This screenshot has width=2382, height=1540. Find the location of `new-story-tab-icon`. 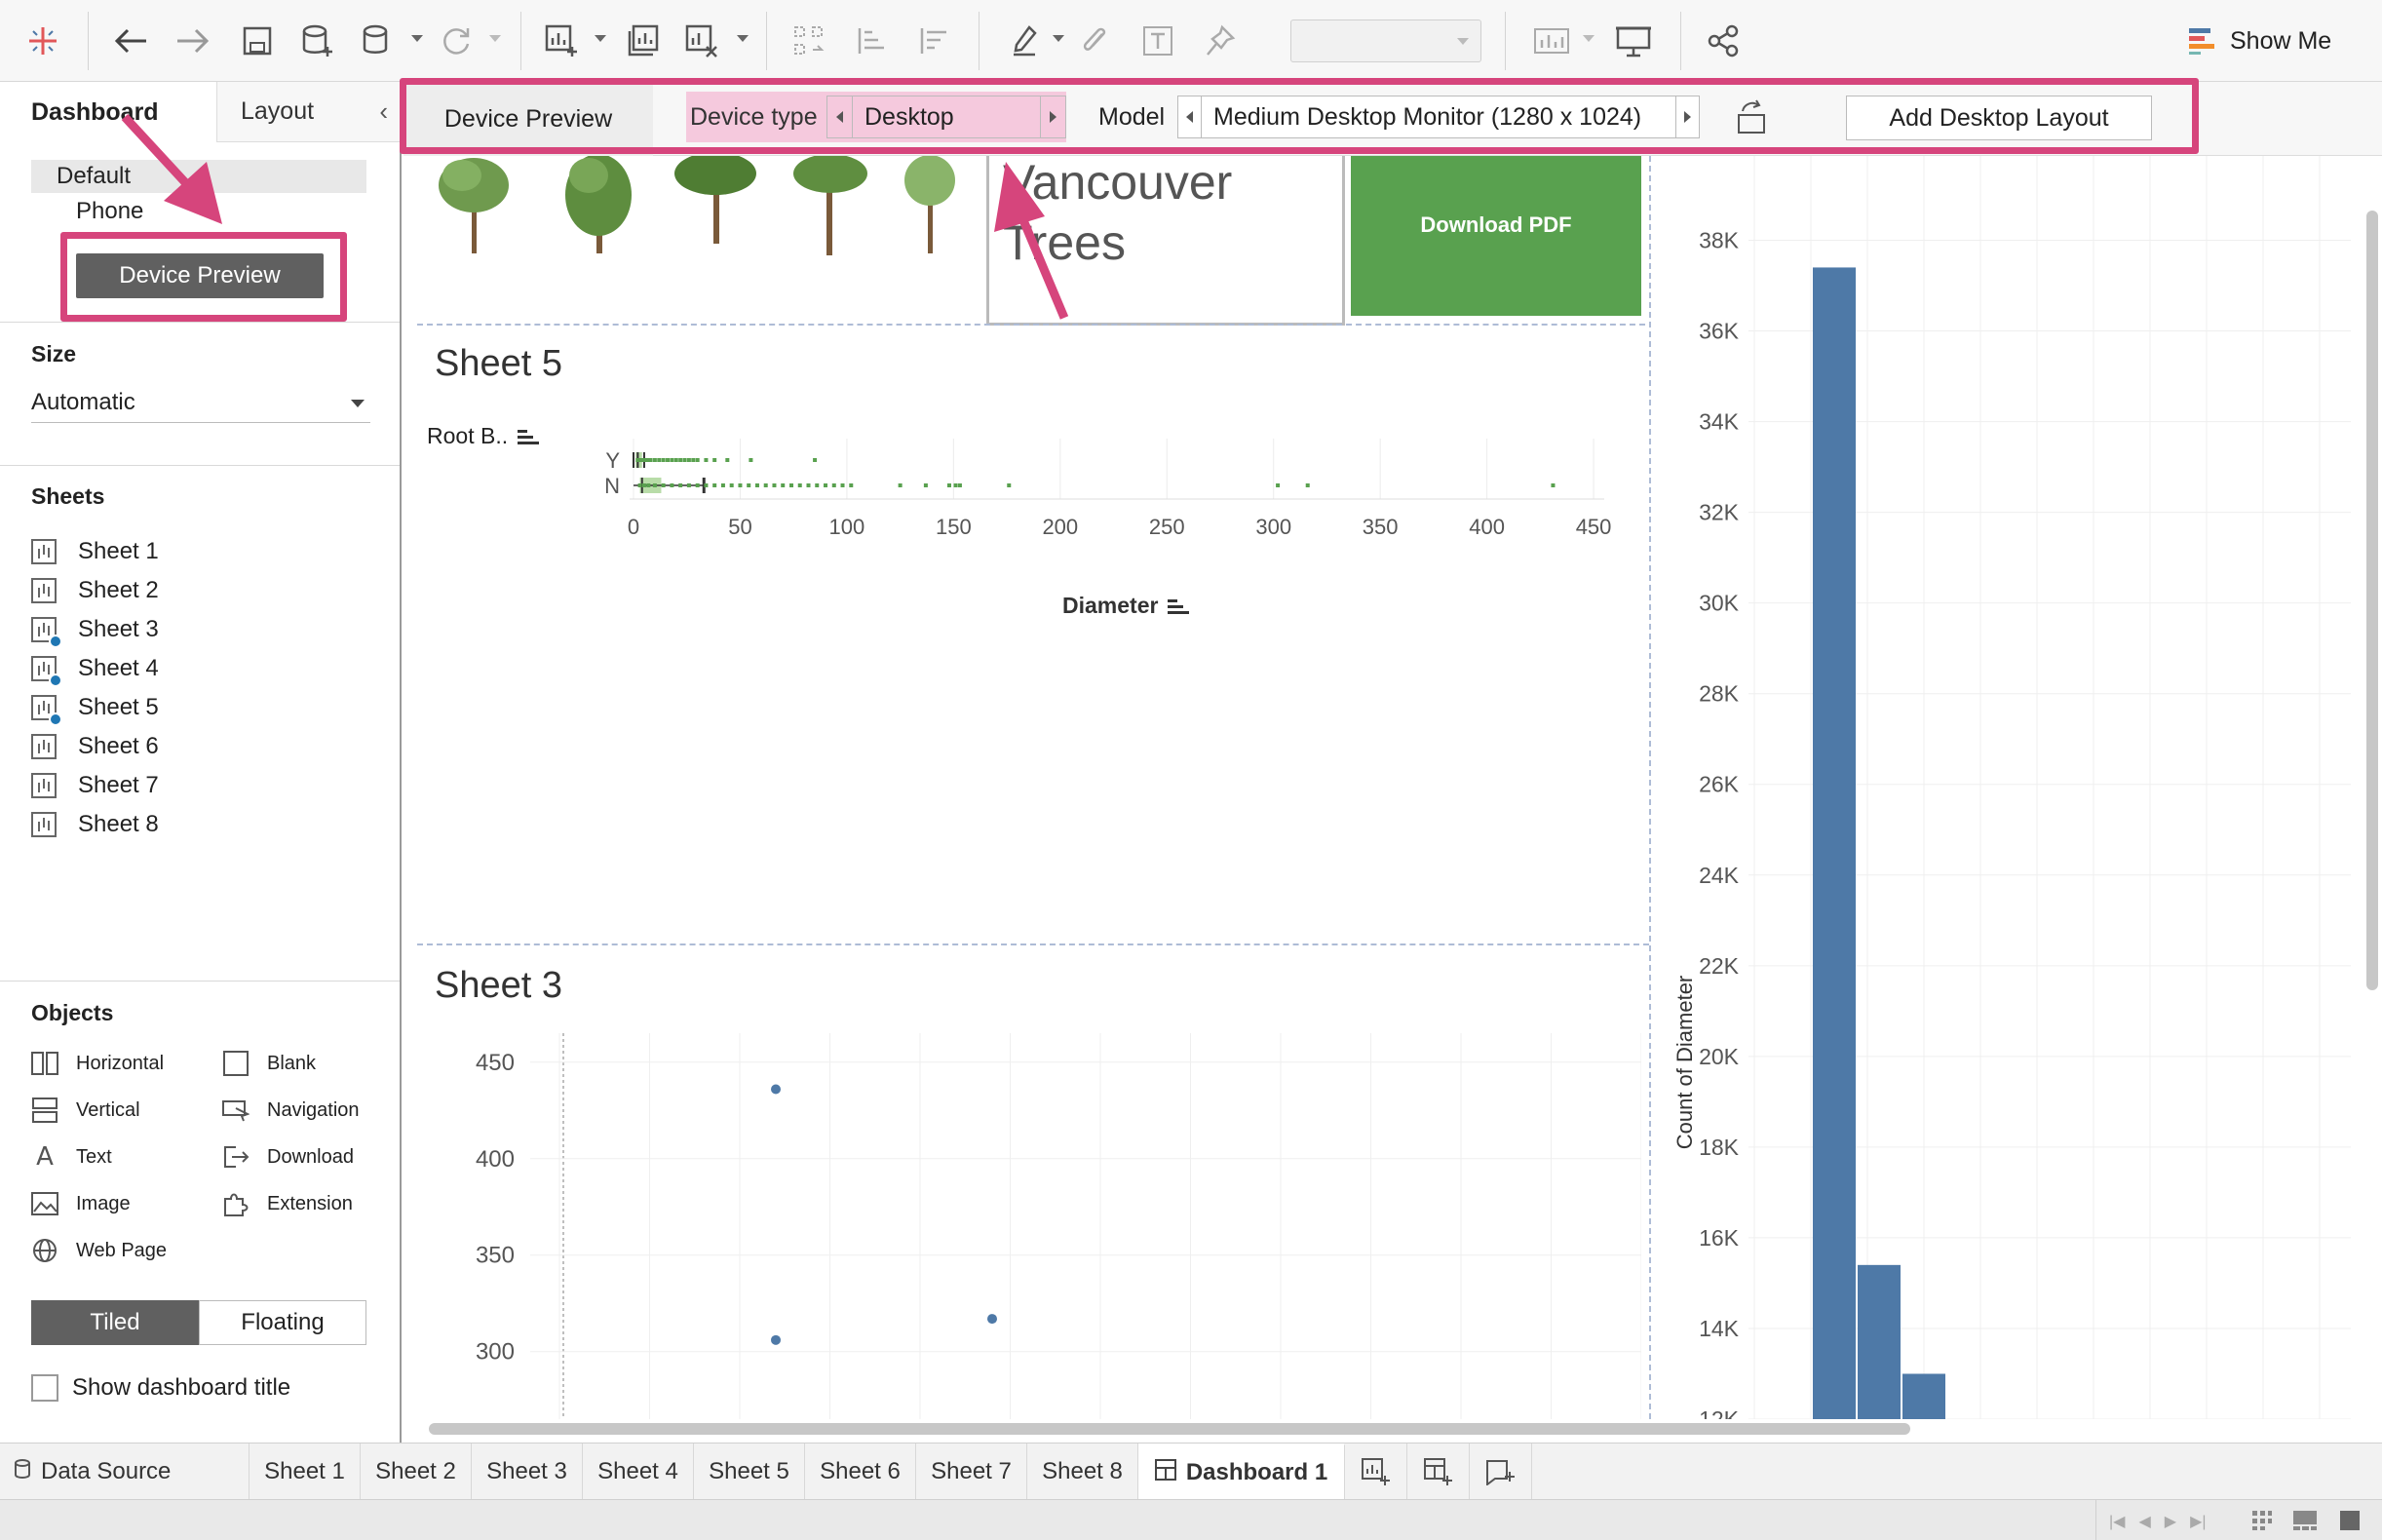

new-story-tab-icon is located at coordinates (1501, 1472).